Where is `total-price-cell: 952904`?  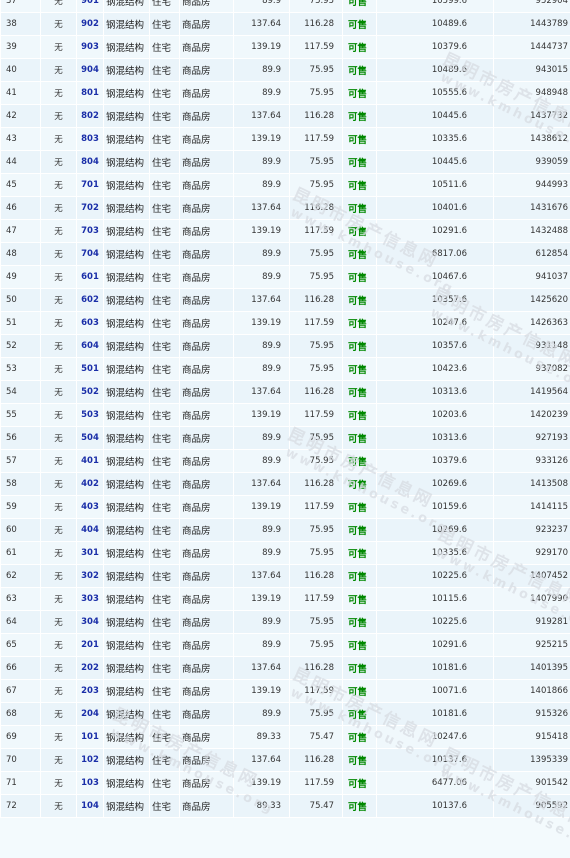 total-price-cell: 952904 is located at coordinates (532, 6).